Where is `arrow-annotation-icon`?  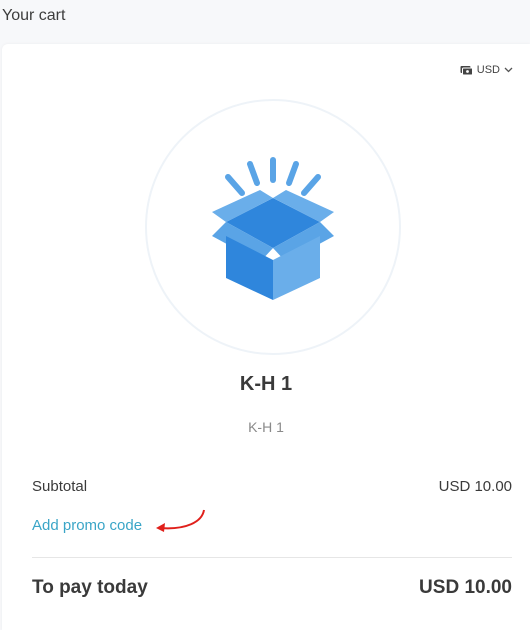 arrow-annotation-icon is located at coordinates (181, 524).